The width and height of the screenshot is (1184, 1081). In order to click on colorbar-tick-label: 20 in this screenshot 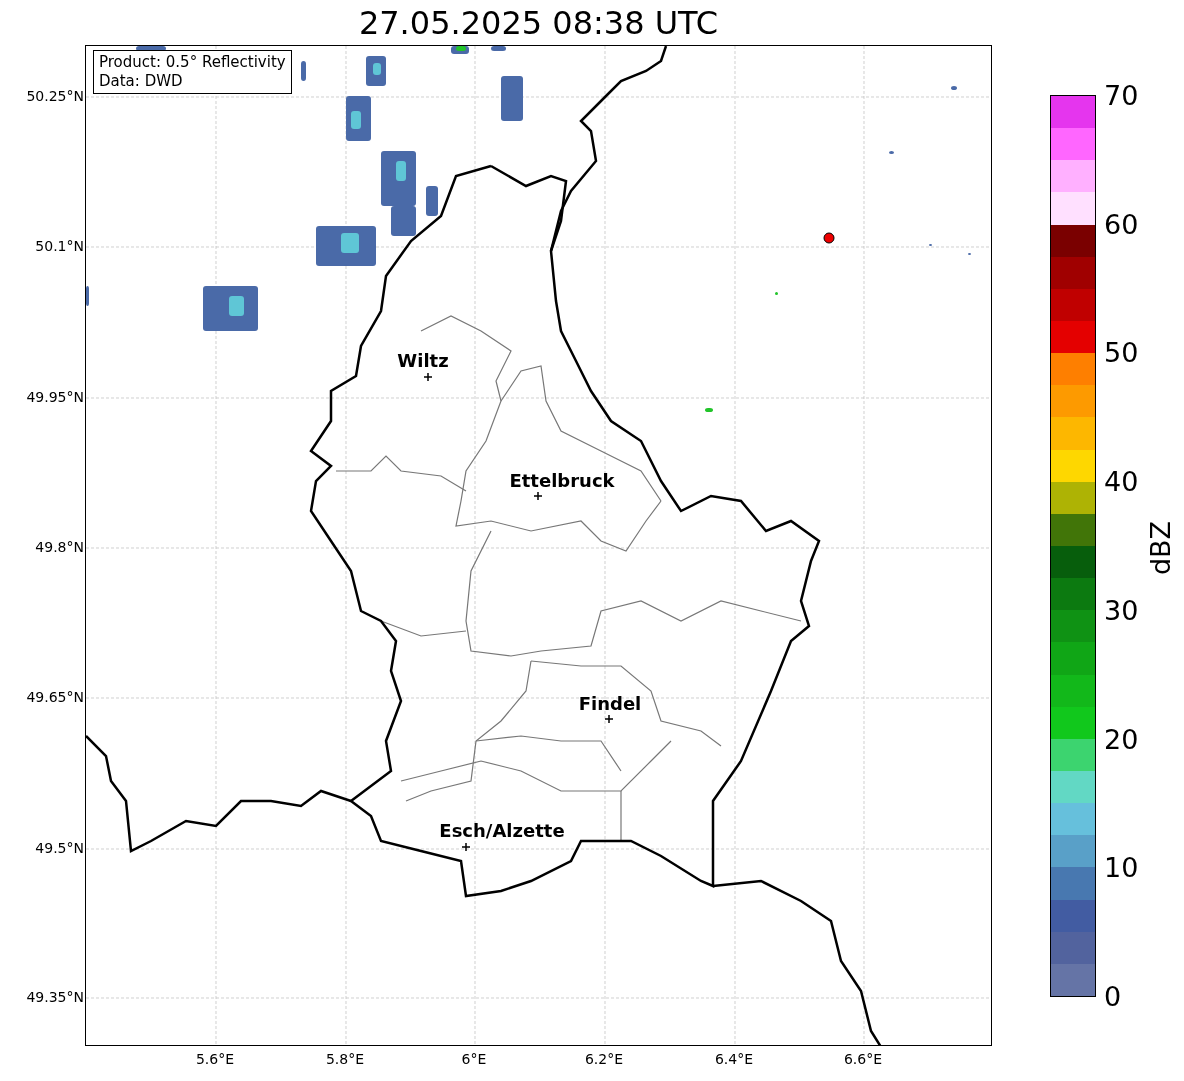, I will do `click(1121, 739)`.